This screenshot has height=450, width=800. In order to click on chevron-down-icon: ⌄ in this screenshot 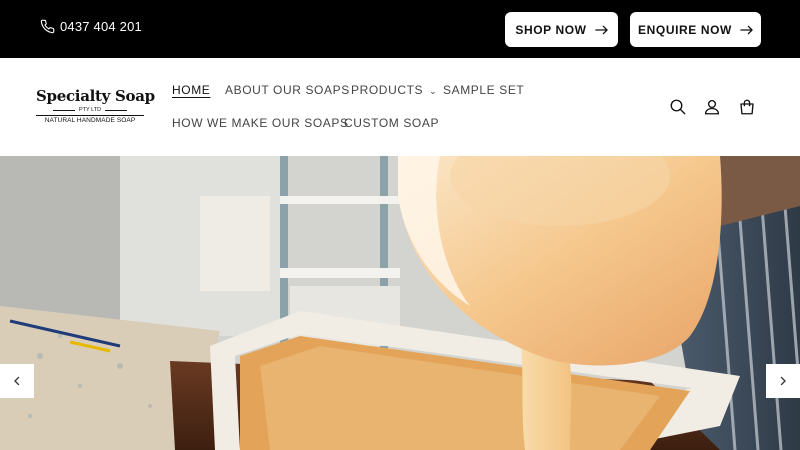, I will do `click(433, 91)`.